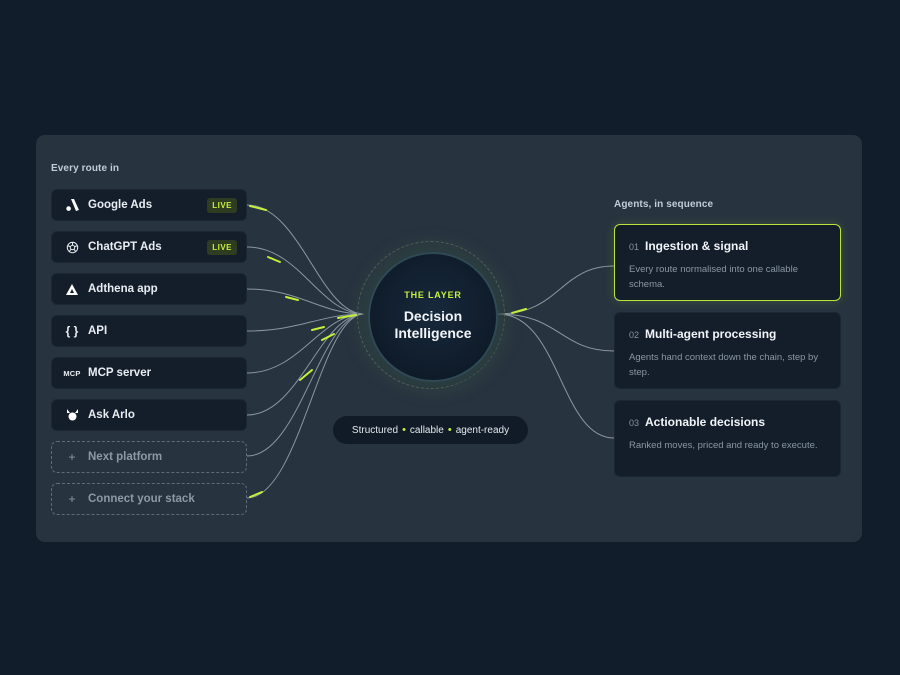 The width and height of the screenshot is (900, 675). Describe the element at coordinates (433, 295) in the screenshot. I see `hub-kicker: THE LAYER` at that location.